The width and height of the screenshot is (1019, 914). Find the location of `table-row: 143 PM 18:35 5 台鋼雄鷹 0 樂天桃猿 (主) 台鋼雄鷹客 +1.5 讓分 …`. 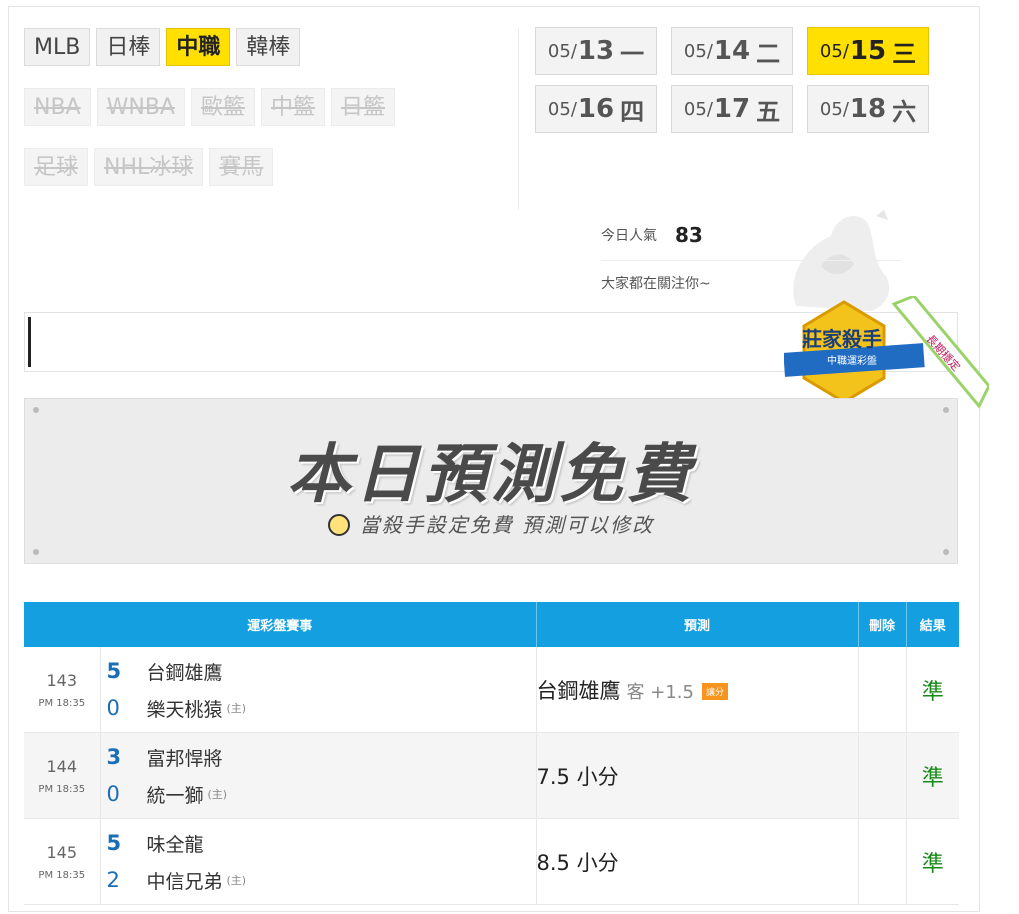

table-row: 143 PM 18:35 5 台鋼雄鷹 0 樂天桃猿 (主) 台鋼雄鷹客 +1.5 讓分 … is located at coordinates (492, 690).